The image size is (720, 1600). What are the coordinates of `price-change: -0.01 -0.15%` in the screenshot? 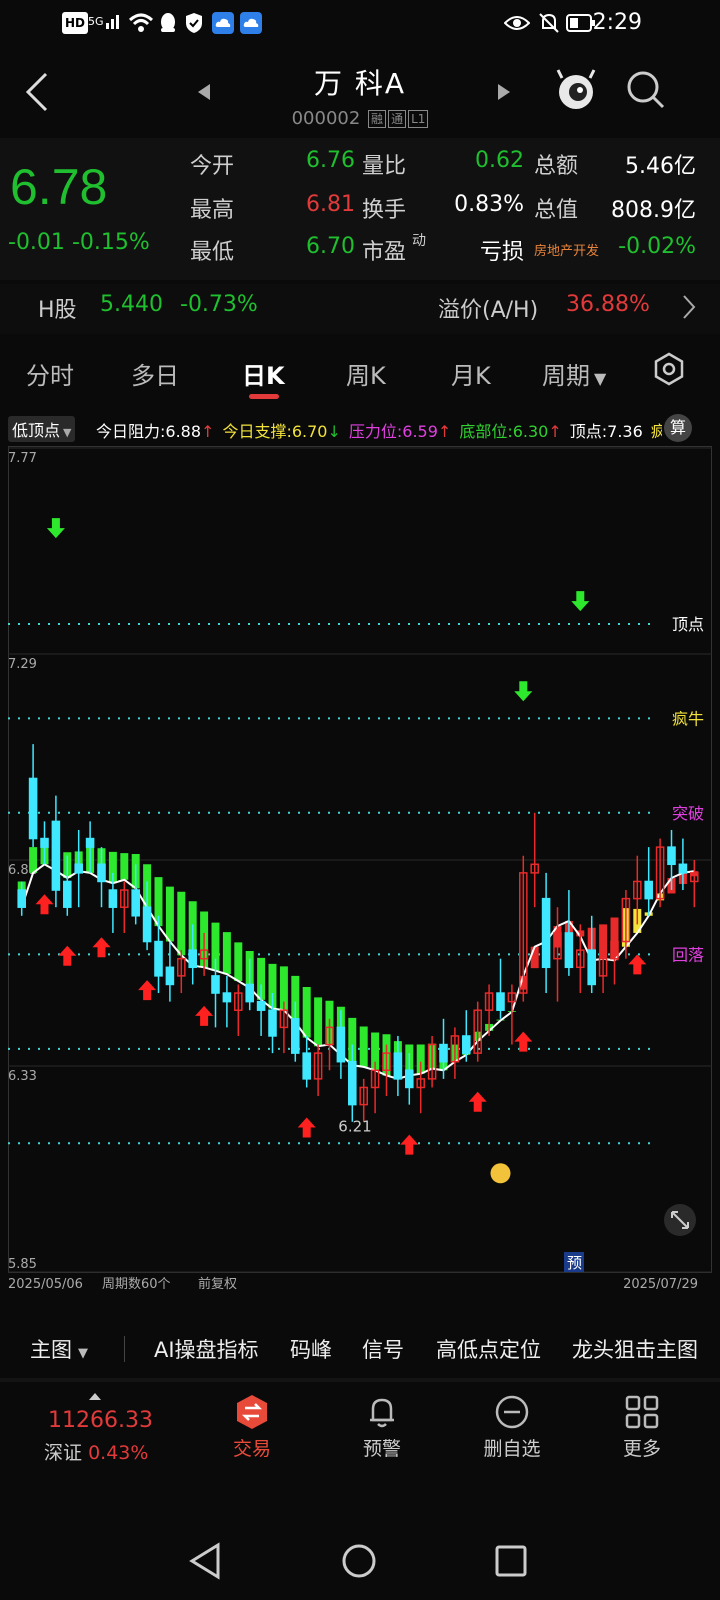 It's located at (79, 242).